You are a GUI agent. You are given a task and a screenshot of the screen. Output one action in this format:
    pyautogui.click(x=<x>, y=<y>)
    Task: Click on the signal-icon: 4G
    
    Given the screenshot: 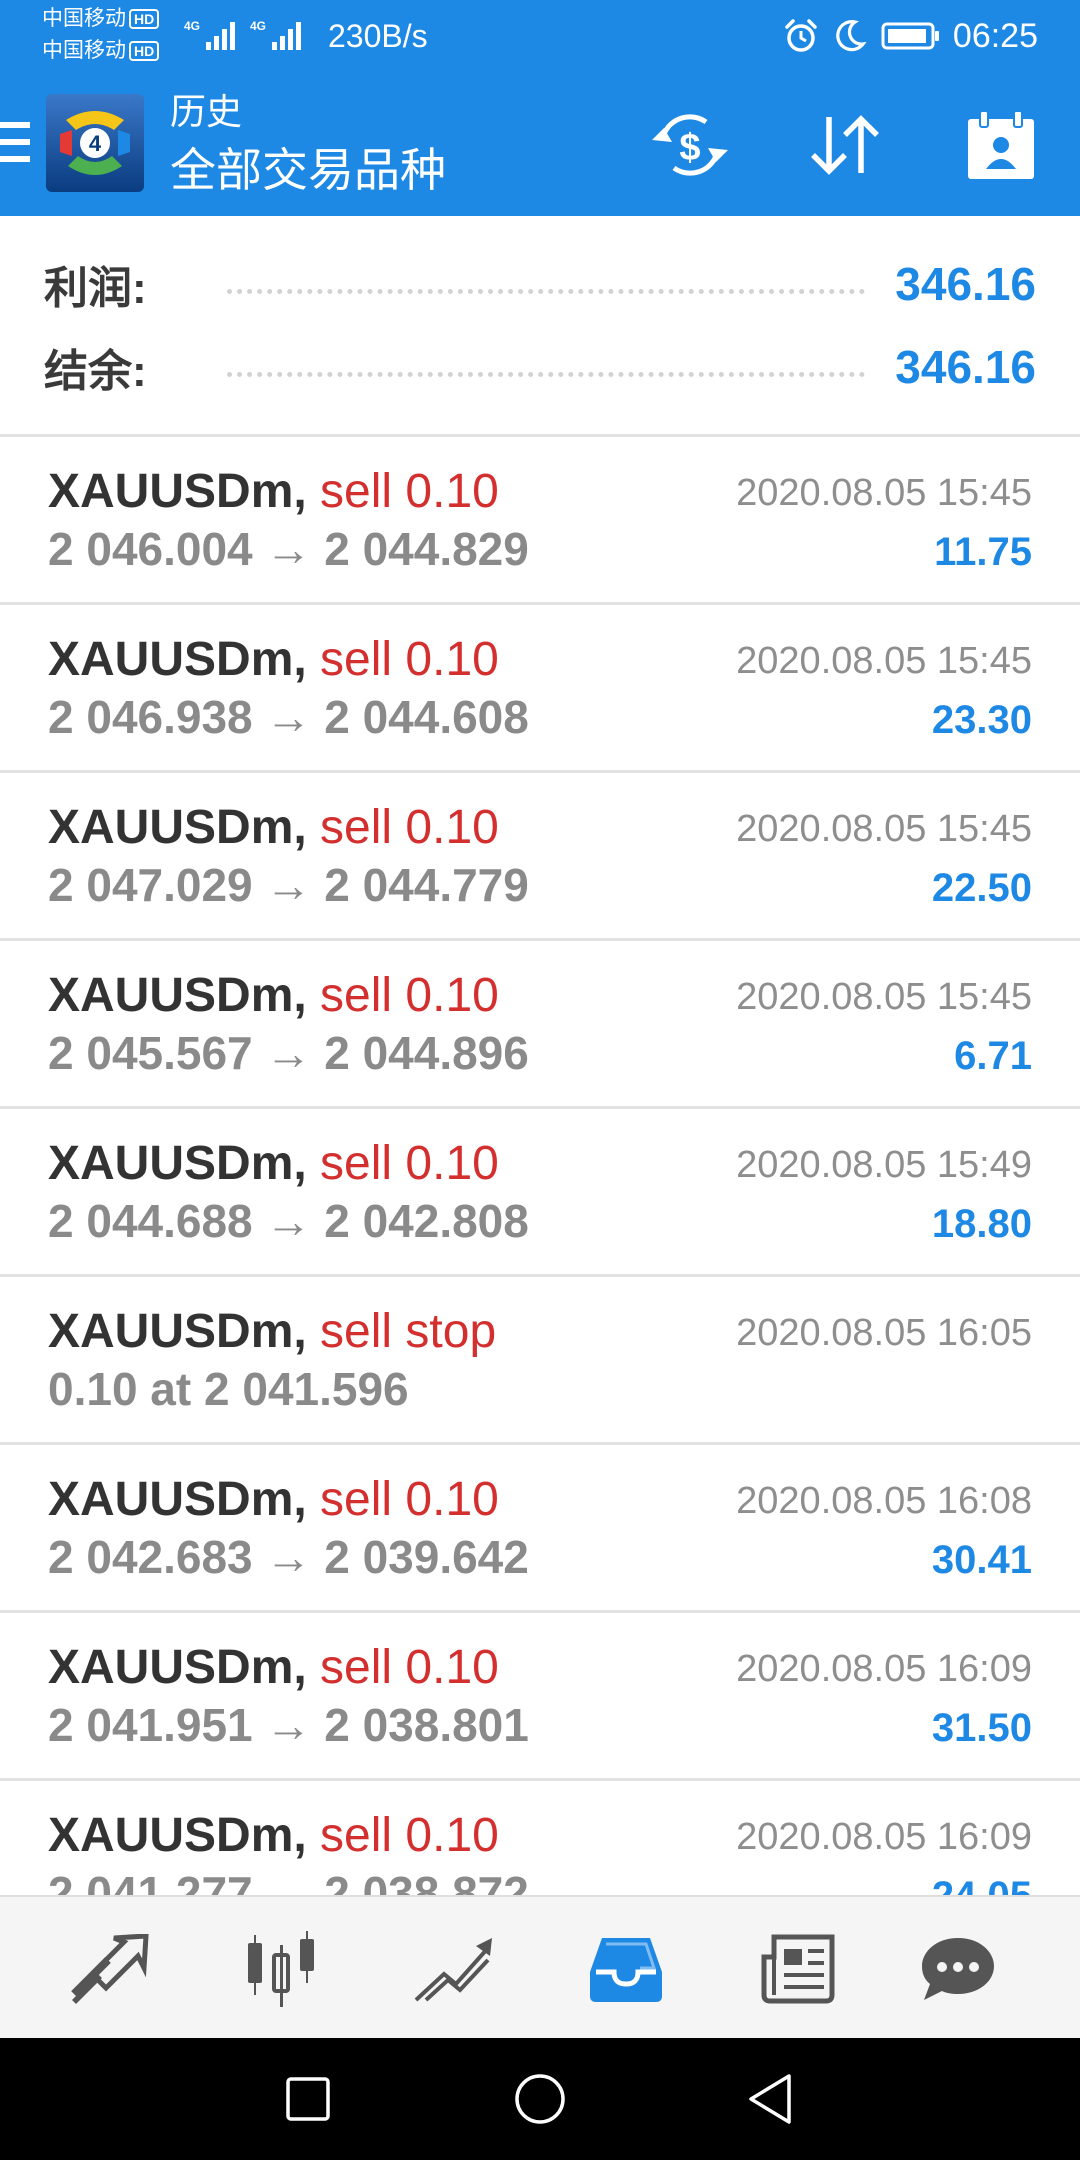 What is the action you would take?
    pyautogui.click(x=275, y=34)
    